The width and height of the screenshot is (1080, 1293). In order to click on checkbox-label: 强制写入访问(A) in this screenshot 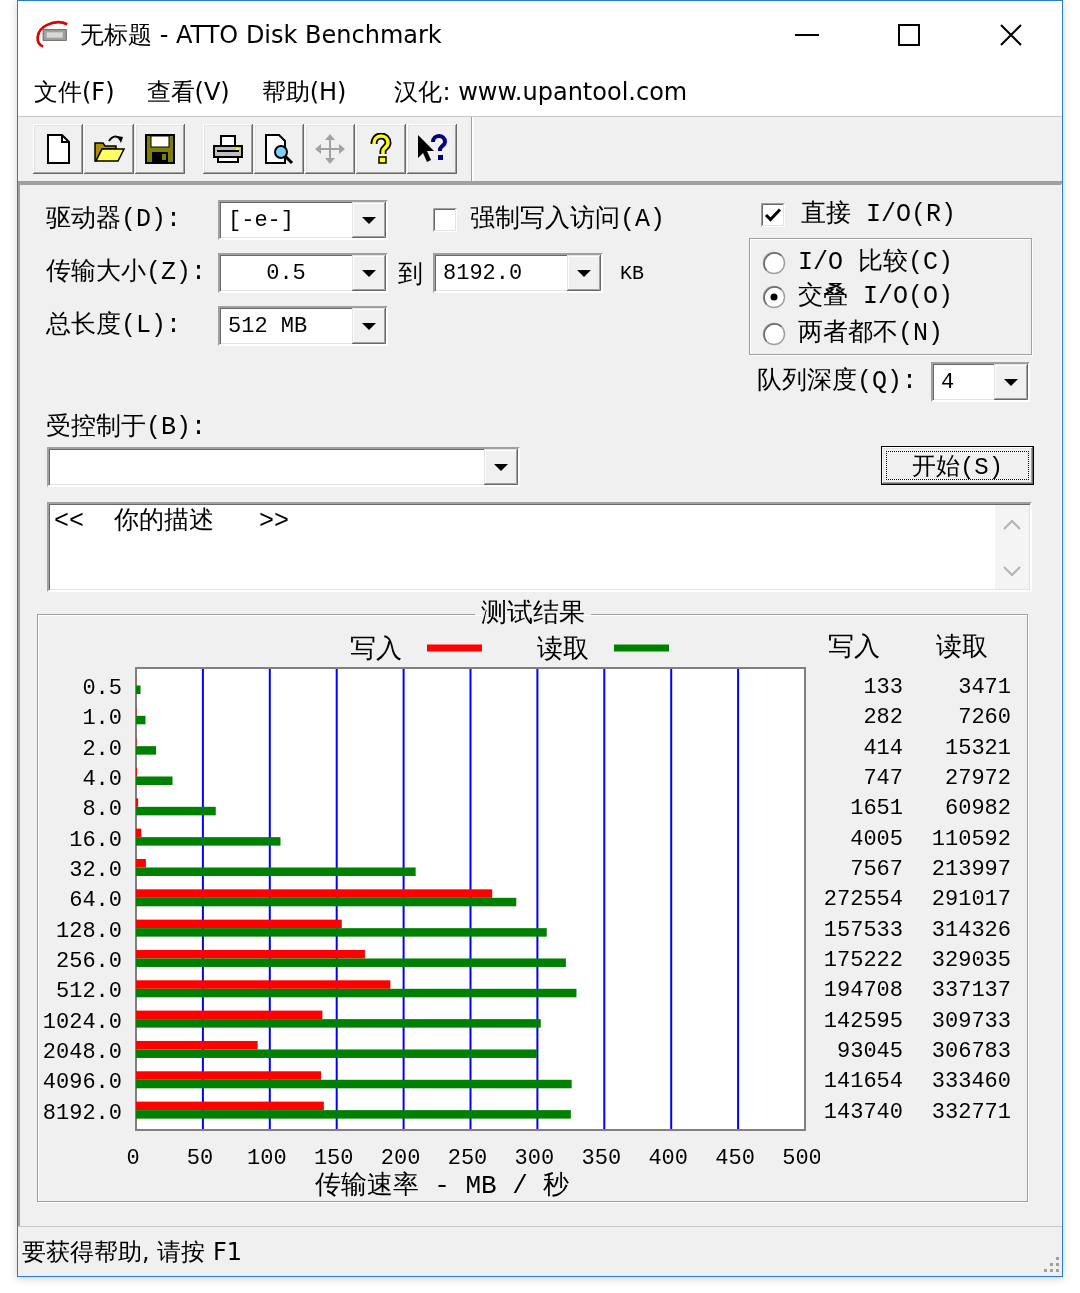, I will do `click(567, 220)`.